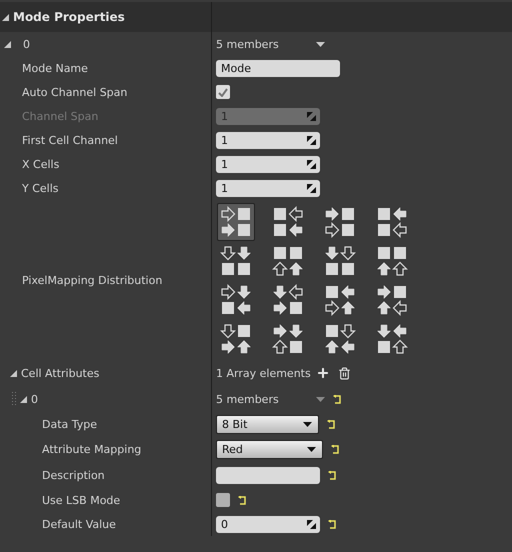 This screenshot has height=552, width=512. Describe the element at coordinates (323, 373) in the screenshot. I see `add-icon` at that location.